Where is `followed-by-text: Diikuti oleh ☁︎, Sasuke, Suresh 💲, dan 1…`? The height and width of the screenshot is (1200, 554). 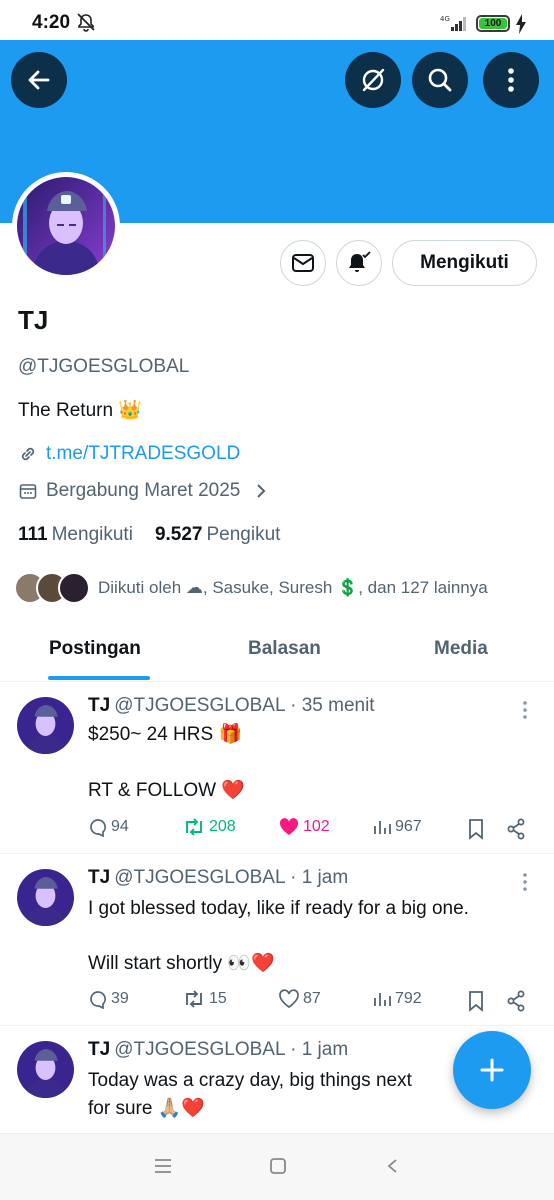
followed-by-text: Diikuti oleh ☁︎, Sasuke, Suresh 💲, dan 1… is located at coordinates (293, 587).